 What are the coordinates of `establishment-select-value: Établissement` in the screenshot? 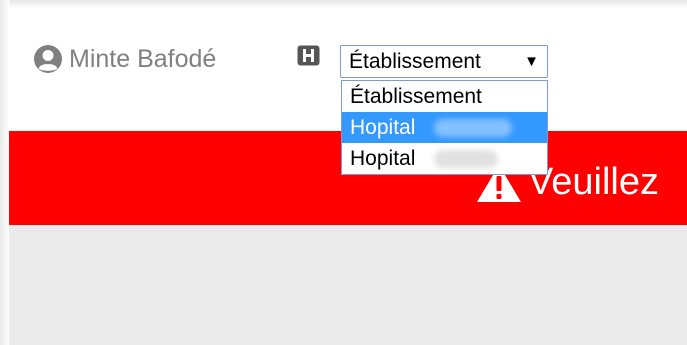 It's located at (415, 61).